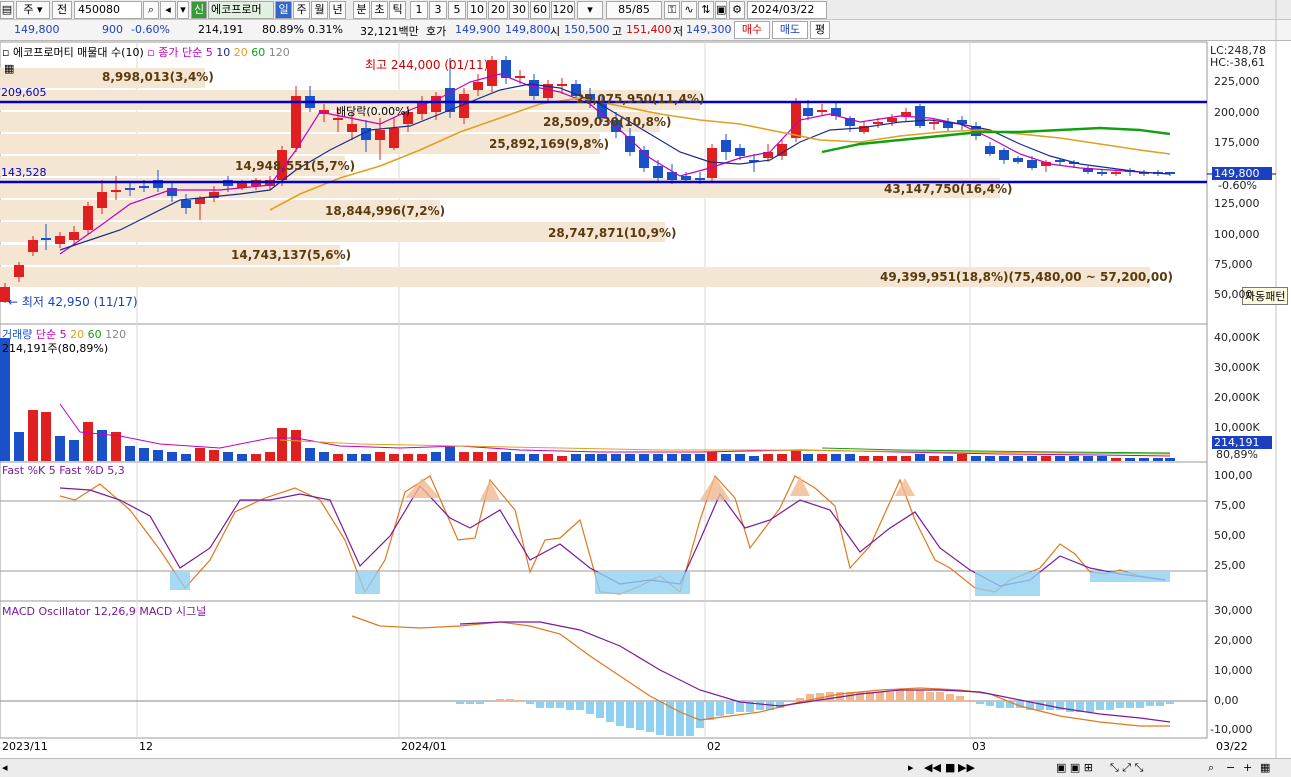 This screenshot has height=777, width=1291. What do you see at coordinates (63, 470) in the screenshot?
I see `stoch-panel-title: Fast %K 5 Fast %D 5,3` at bounding box center [63, 470].